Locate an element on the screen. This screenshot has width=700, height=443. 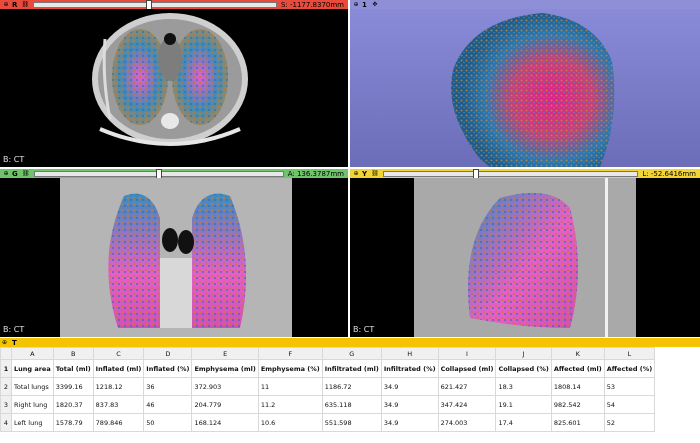
column-letter: H is located at coordinates (409, 353).